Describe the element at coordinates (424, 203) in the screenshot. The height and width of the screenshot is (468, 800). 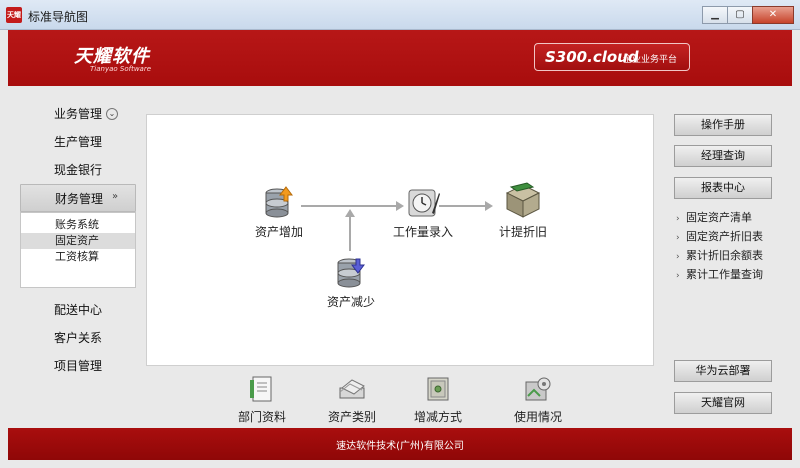
I see `clock-pen-icon` at that location.